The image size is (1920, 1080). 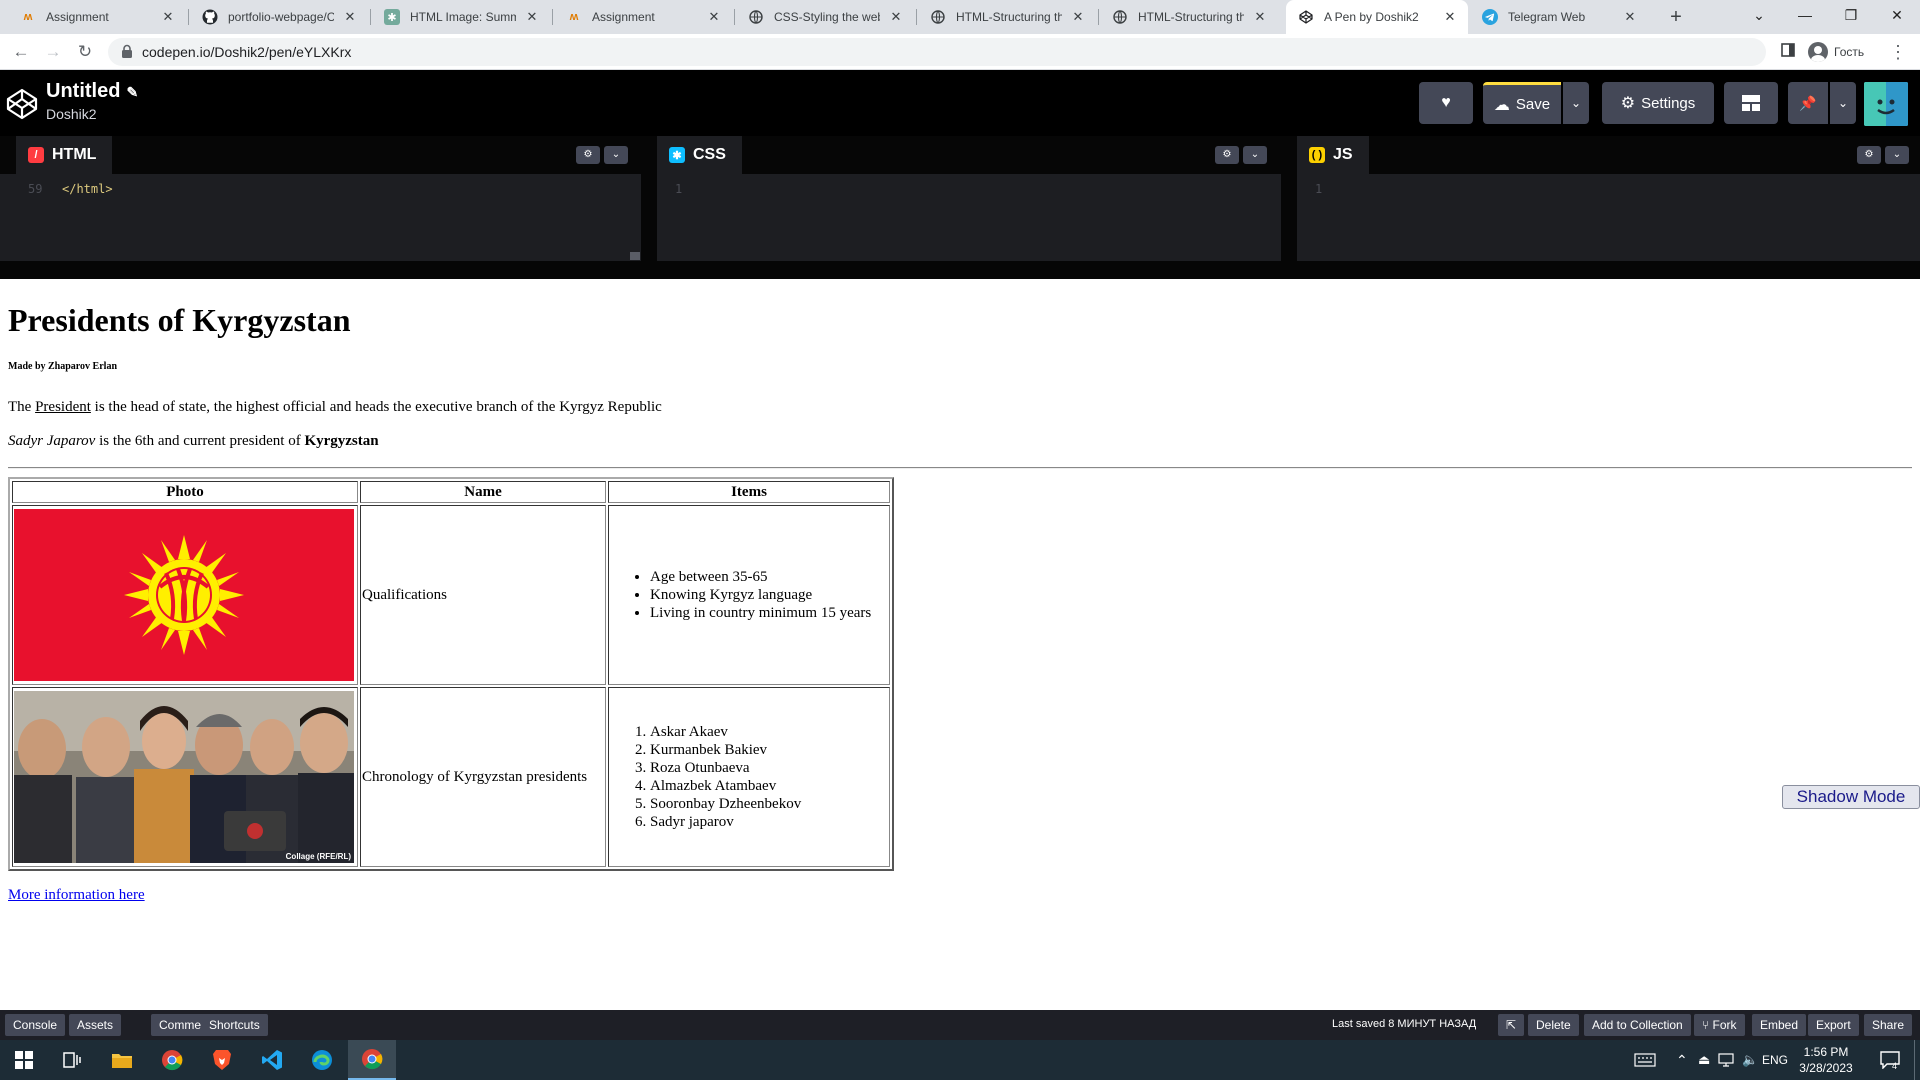 I want to click on love-button: ♥, so click(x=1446, y=103).